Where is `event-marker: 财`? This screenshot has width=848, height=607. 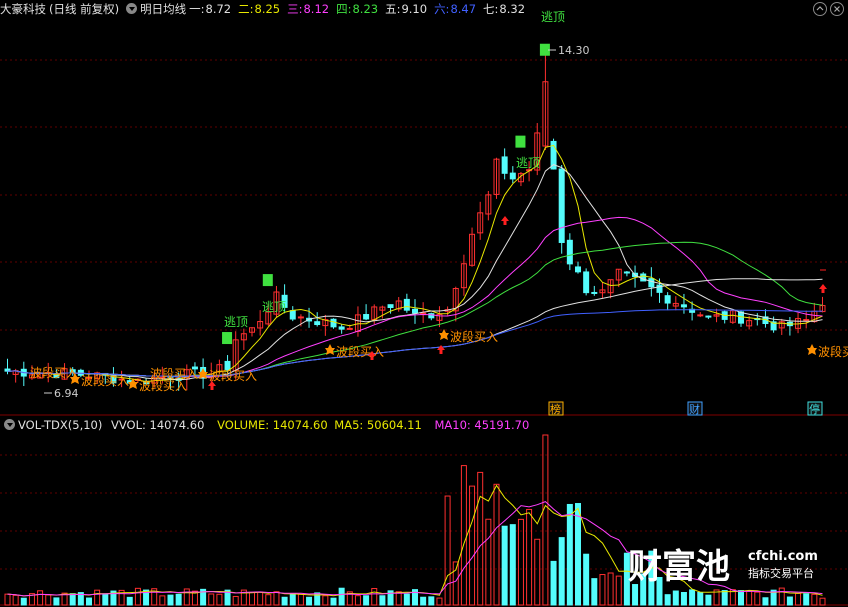
event-marker: 财 is located at coordinates (694, 409).